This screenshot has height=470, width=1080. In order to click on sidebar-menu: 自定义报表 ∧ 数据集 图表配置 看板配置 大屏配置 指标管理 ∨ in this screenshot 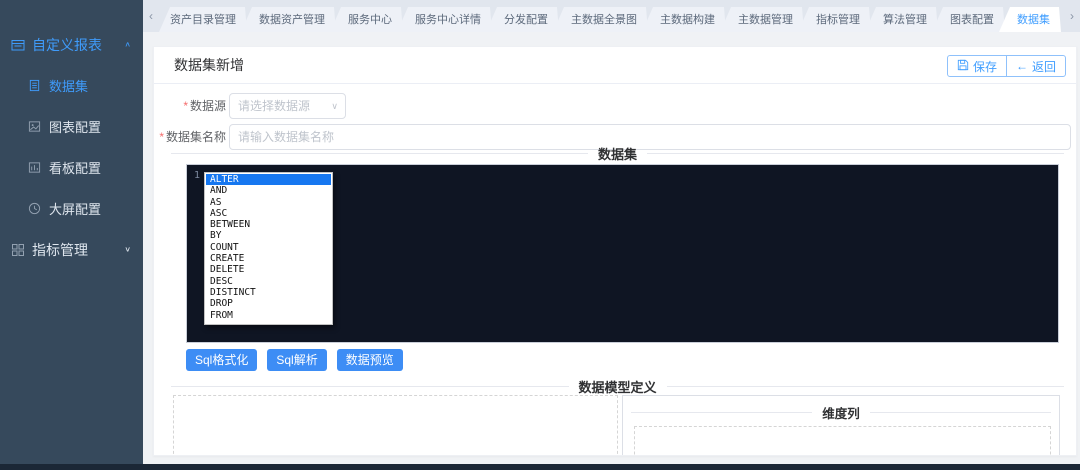, I will do `click(71, 135)`.